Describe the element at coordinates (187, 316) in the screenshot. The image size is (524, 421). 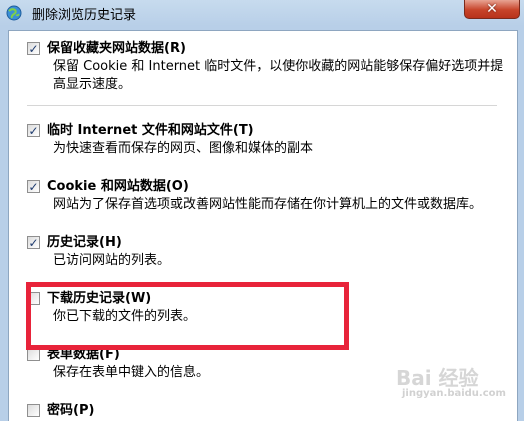
I see `highlight-box` at that location.